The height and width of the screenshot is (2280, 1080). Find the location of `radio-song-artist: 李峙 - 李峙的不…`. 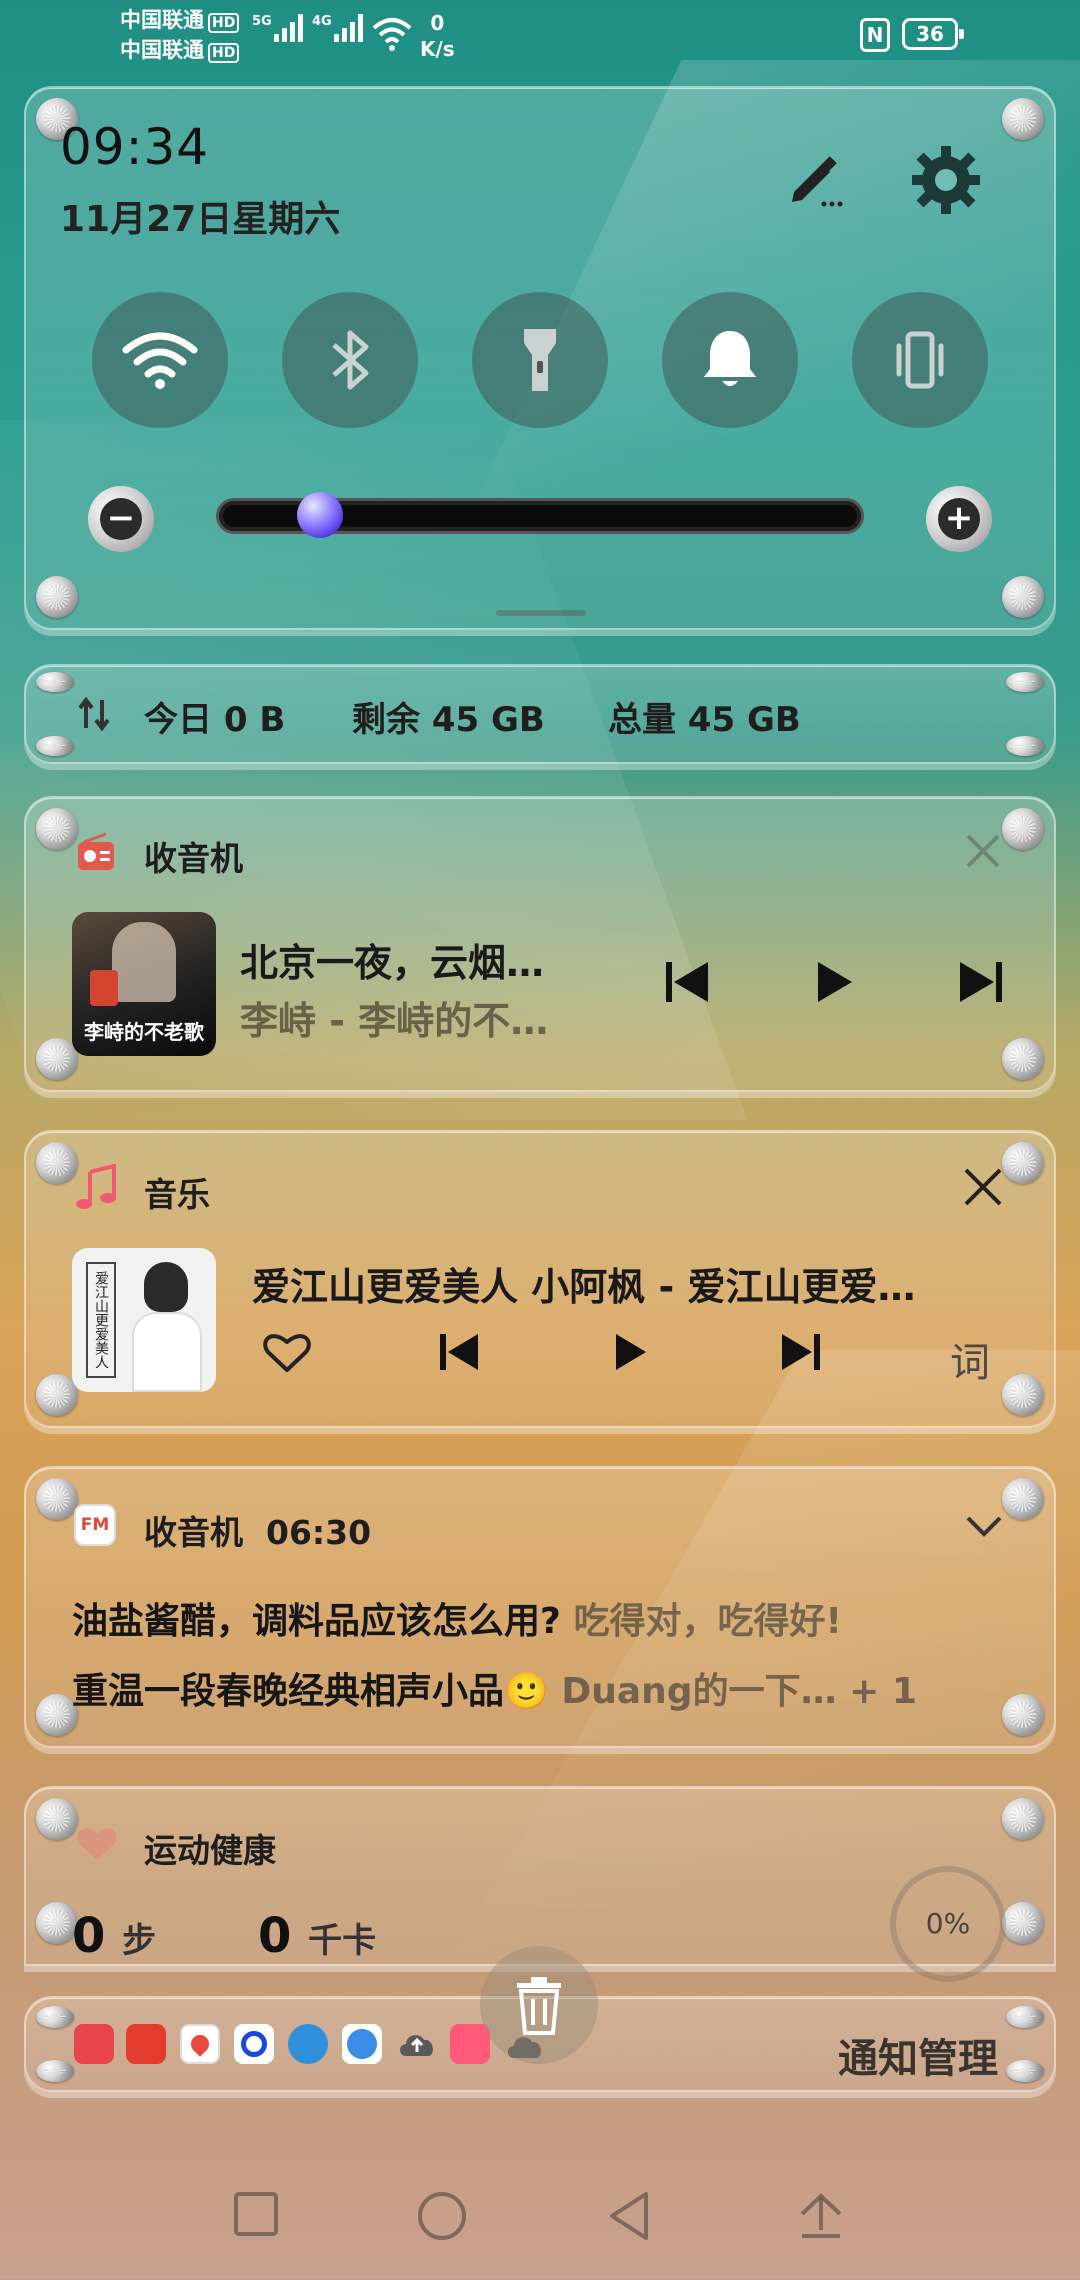

radio-song-artist: 李峙 - 李峙的不… is located at coordinates (394, 1021).